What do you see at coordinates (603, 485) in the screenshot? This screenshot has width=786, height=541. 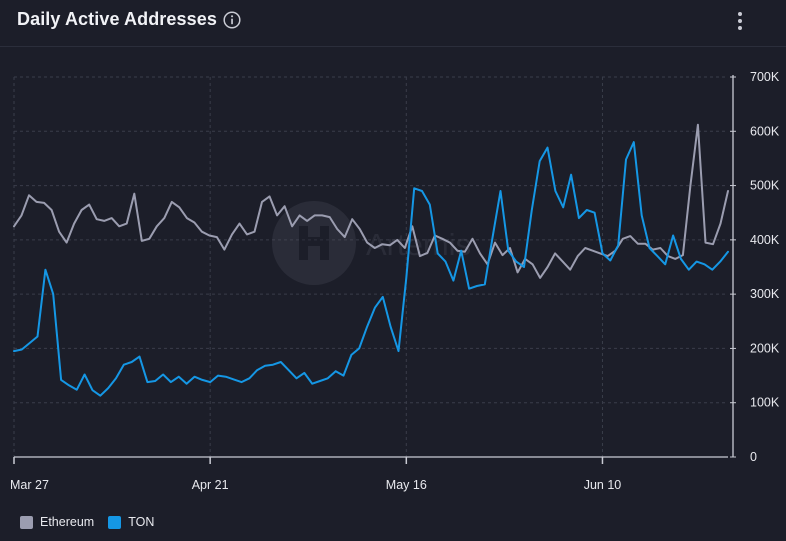 I see `x-tick-label: Jun 10` at bounding box center [603, 485].